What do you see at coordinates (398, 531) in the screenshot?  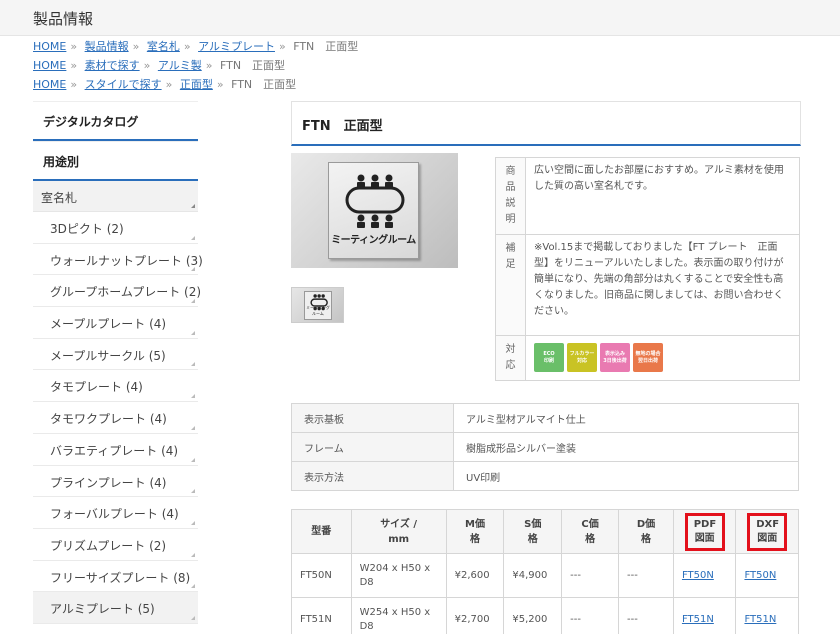 I see `header-size: サイズ / mm` at bounding box center [398, 531].